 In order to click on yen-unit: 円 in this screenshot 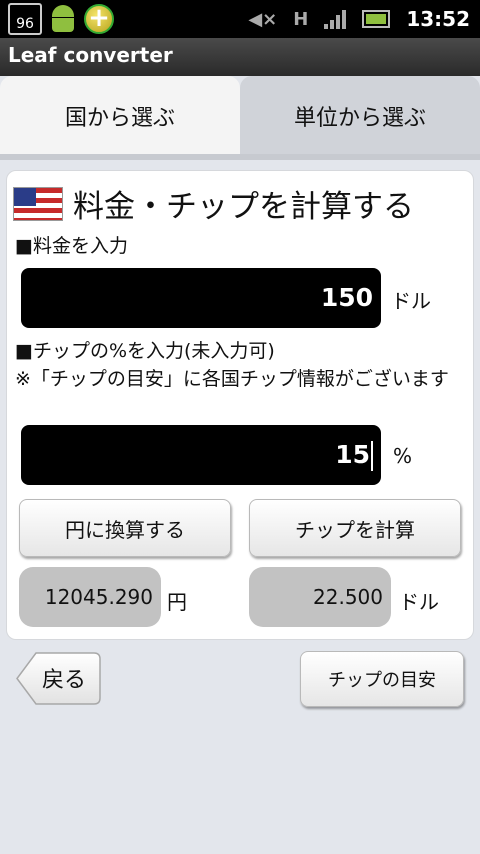, I will do `click(177, 602)`.